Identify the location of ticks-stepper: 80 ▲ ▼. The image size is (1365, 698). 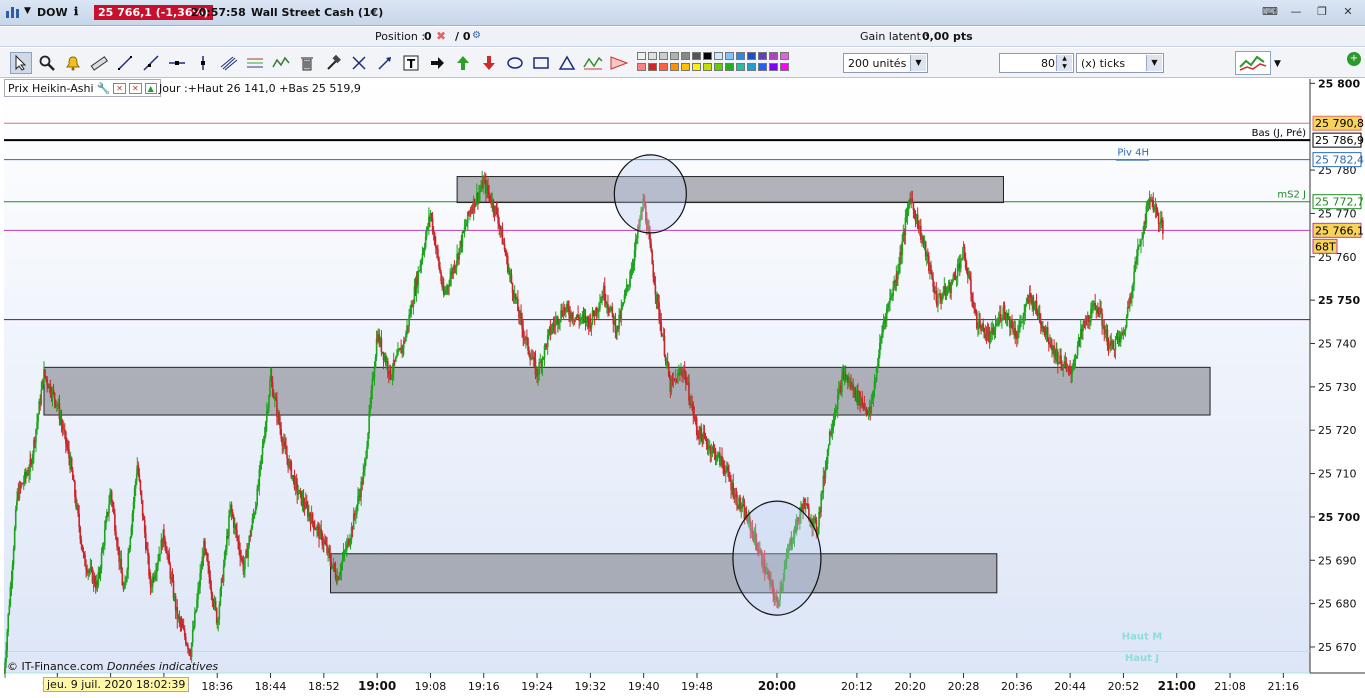
(1036, 63).